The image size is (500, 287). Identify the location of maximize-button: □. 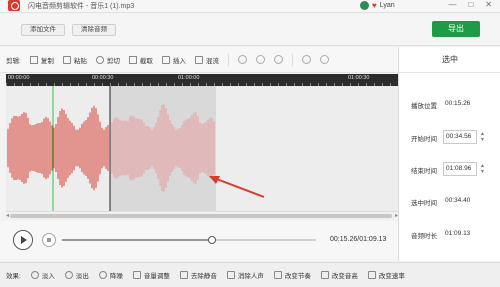
(470, 4).